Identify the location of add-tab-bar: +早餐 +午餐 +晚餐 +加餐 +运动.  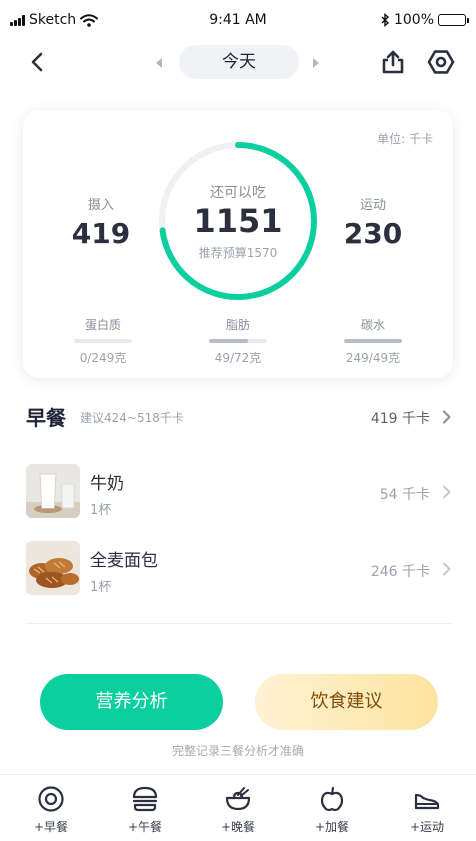
(238, 805).